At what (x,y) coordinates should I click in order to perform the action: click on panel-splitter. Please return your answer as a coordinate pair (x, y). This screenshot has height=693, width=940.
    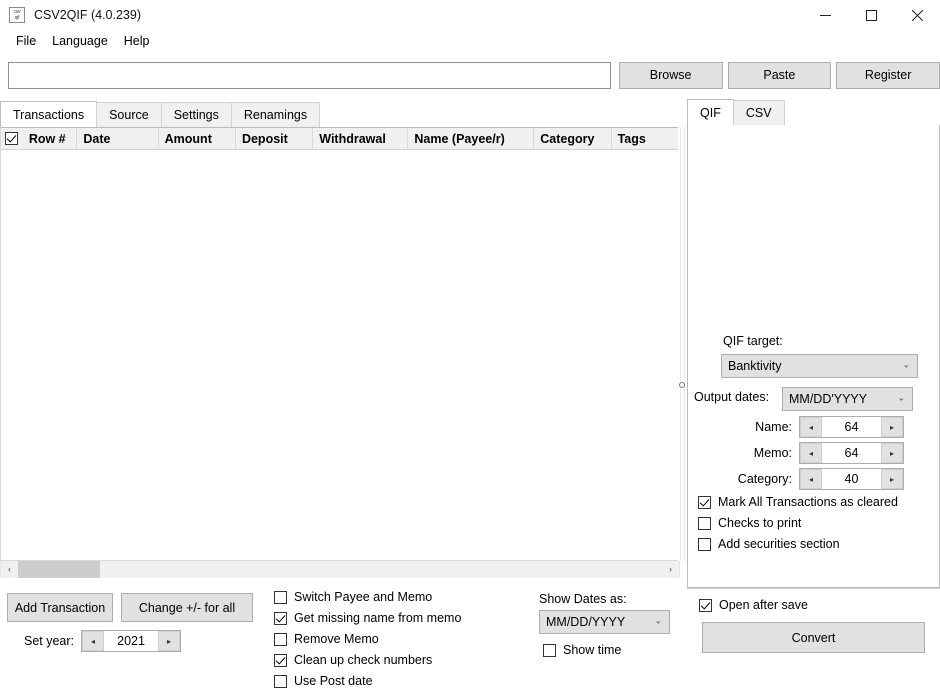
    Looking at the image, I should click on (682, 344).